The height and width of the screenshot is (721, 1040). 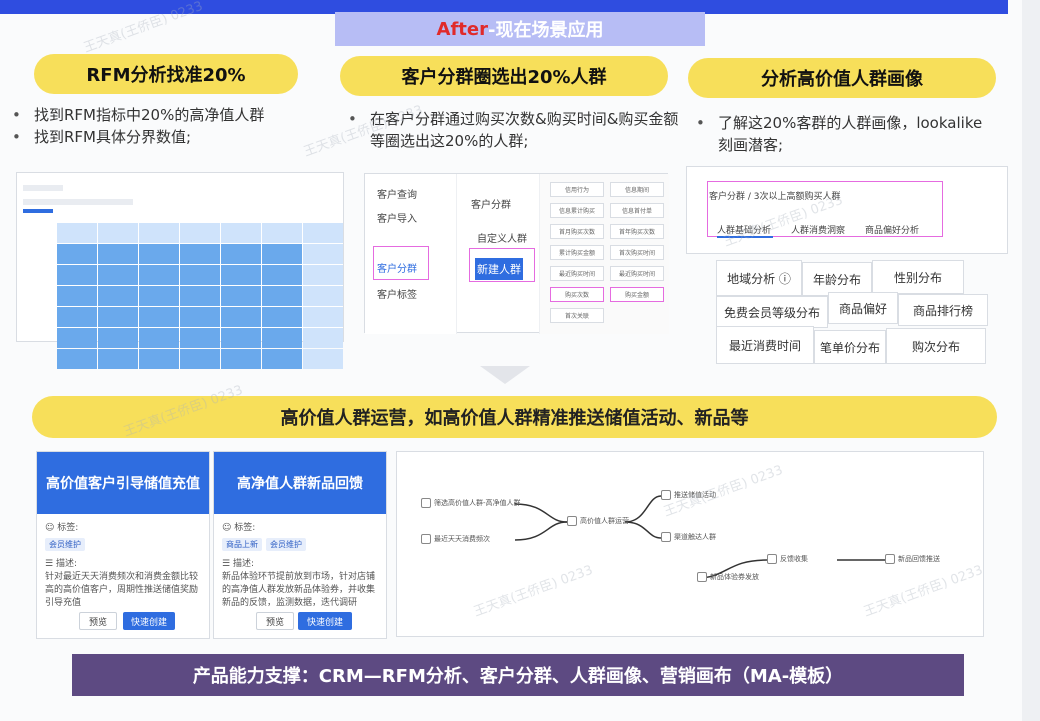 What do you see at coordinates (577, 252) in the screenshot?
I see `criteria-chip: 累计购买金额` at bounding box center [577, 252].